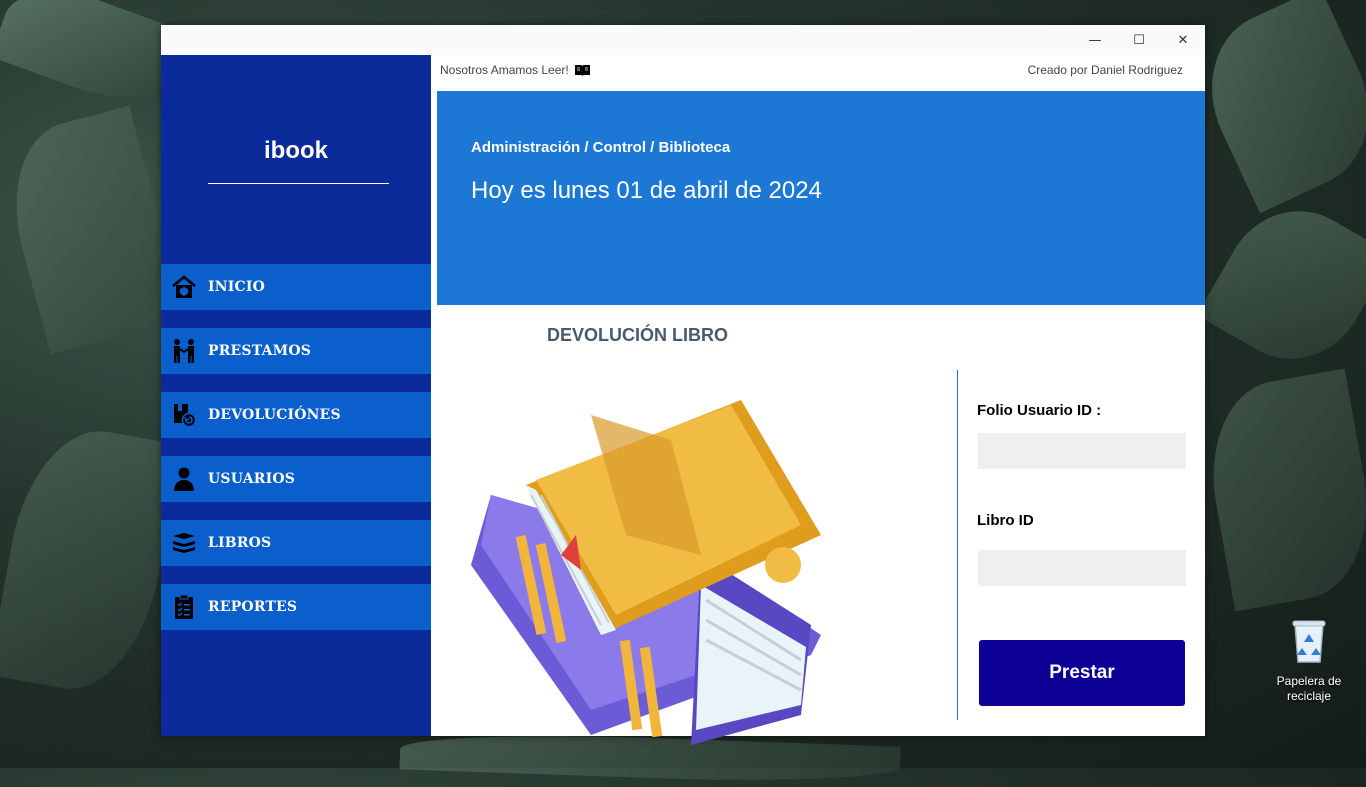 The height and width of the screenshot is (787, 1366). What do you see at coordinates (252, 479) in the screenshot?
I see `sidebar-item-label: USUARIOS` at bounding box center [252, 479].